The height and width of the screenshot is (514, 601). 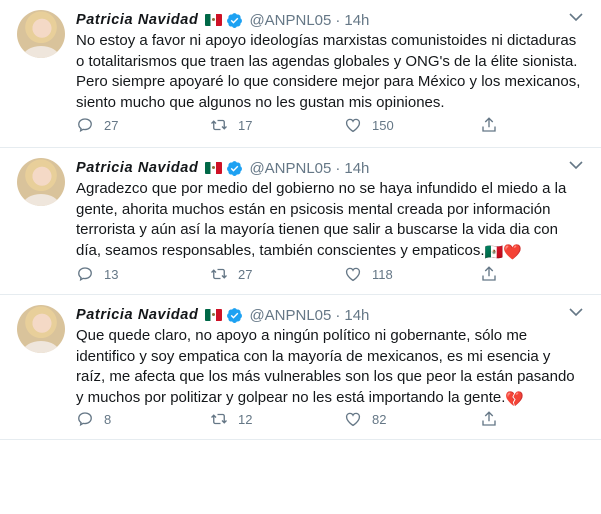 What do you see at coordinates (382, 274) in the screenshot?
I see `like-count: 118` at bounding box center [382, 274].